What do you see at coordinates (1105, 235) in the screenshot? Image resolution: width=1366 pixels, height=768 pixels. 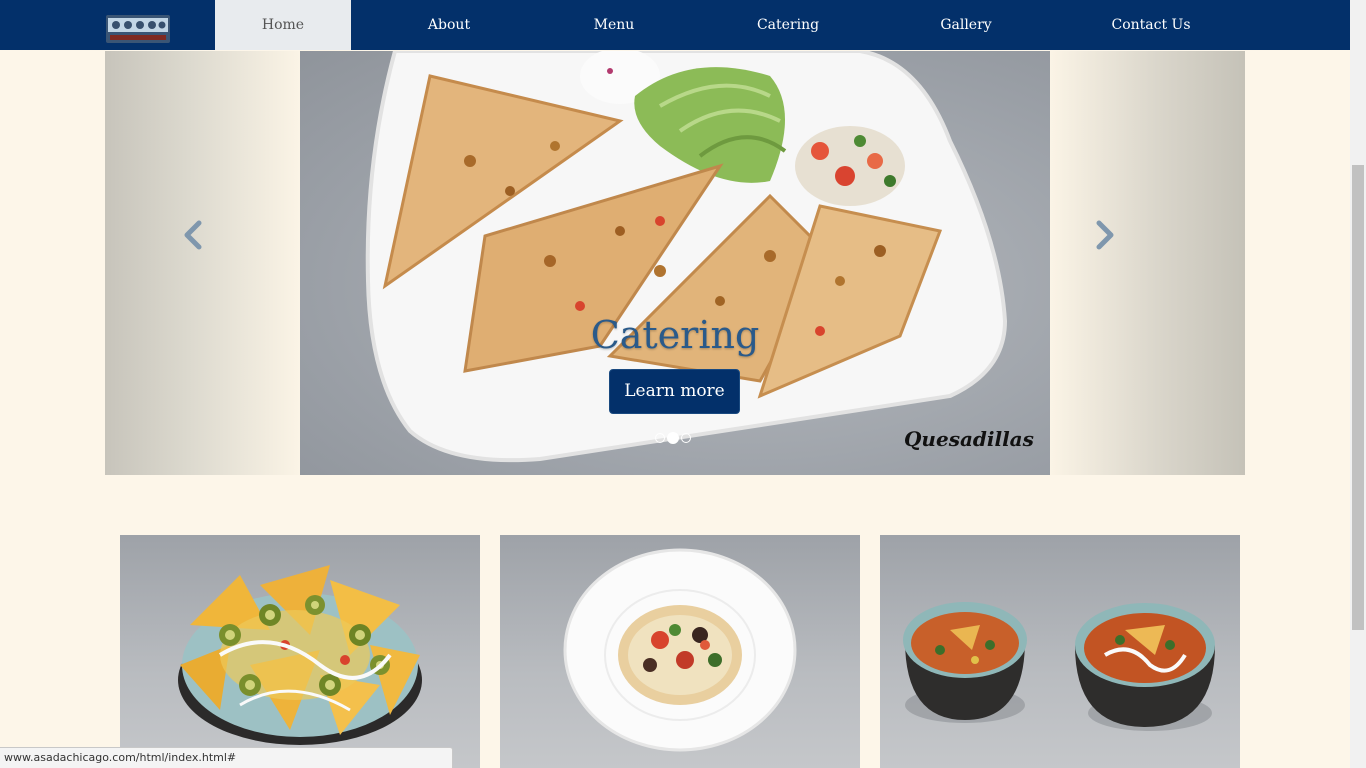 I see `chevron-right-icon` at bounding box center [1105, 235].